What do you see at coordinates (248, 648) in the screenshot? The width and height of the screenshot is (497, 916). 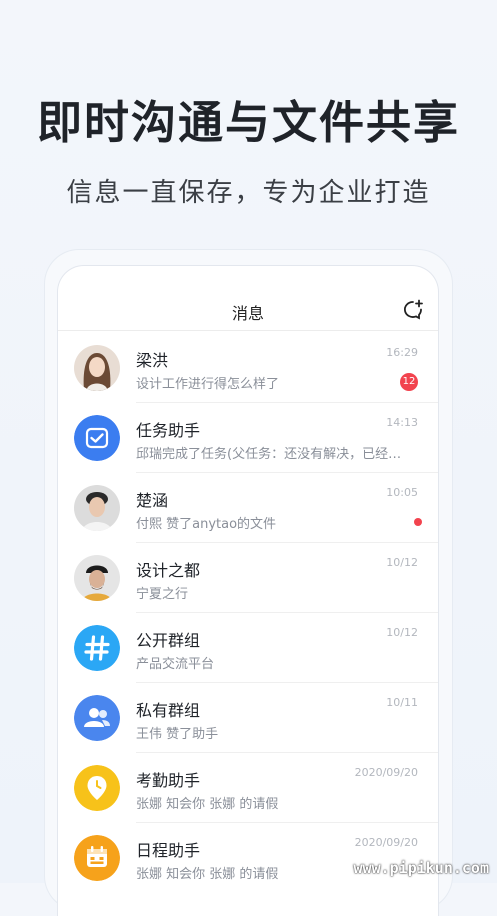 I see `conversation-item: 公开群组 产品交流平台 10/12` at bounding box center [248, 648].